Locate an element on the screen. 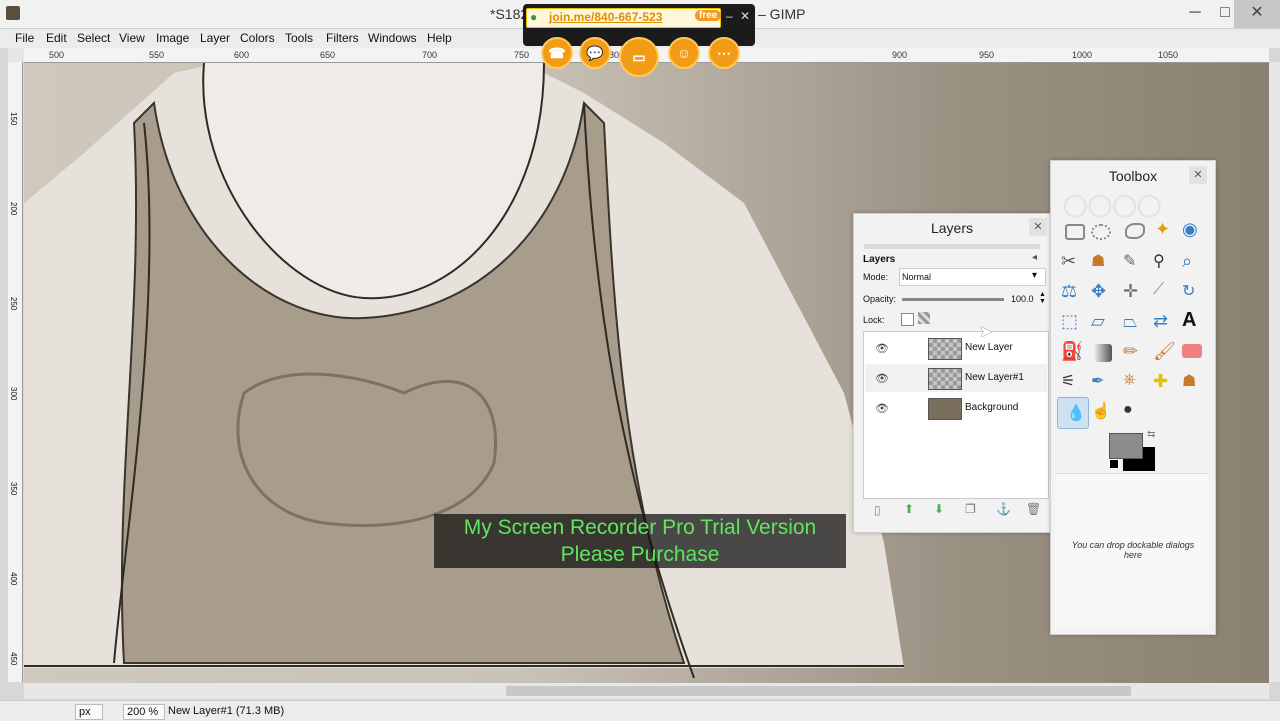 The height and width of the screenshot is (721, 1280). foreground-select-icon: ☗ is located at coordinates (1103, 263).